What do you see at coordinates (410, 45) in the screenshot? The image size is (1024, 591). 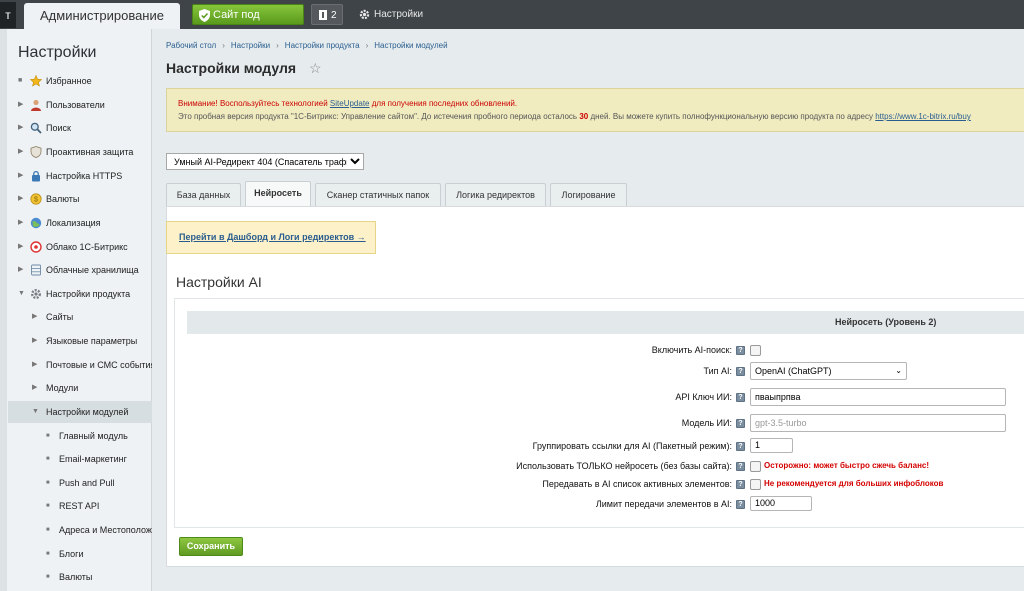 I see `breadcrumb-item: Настройки модулей` at bounding box center [410, 45].